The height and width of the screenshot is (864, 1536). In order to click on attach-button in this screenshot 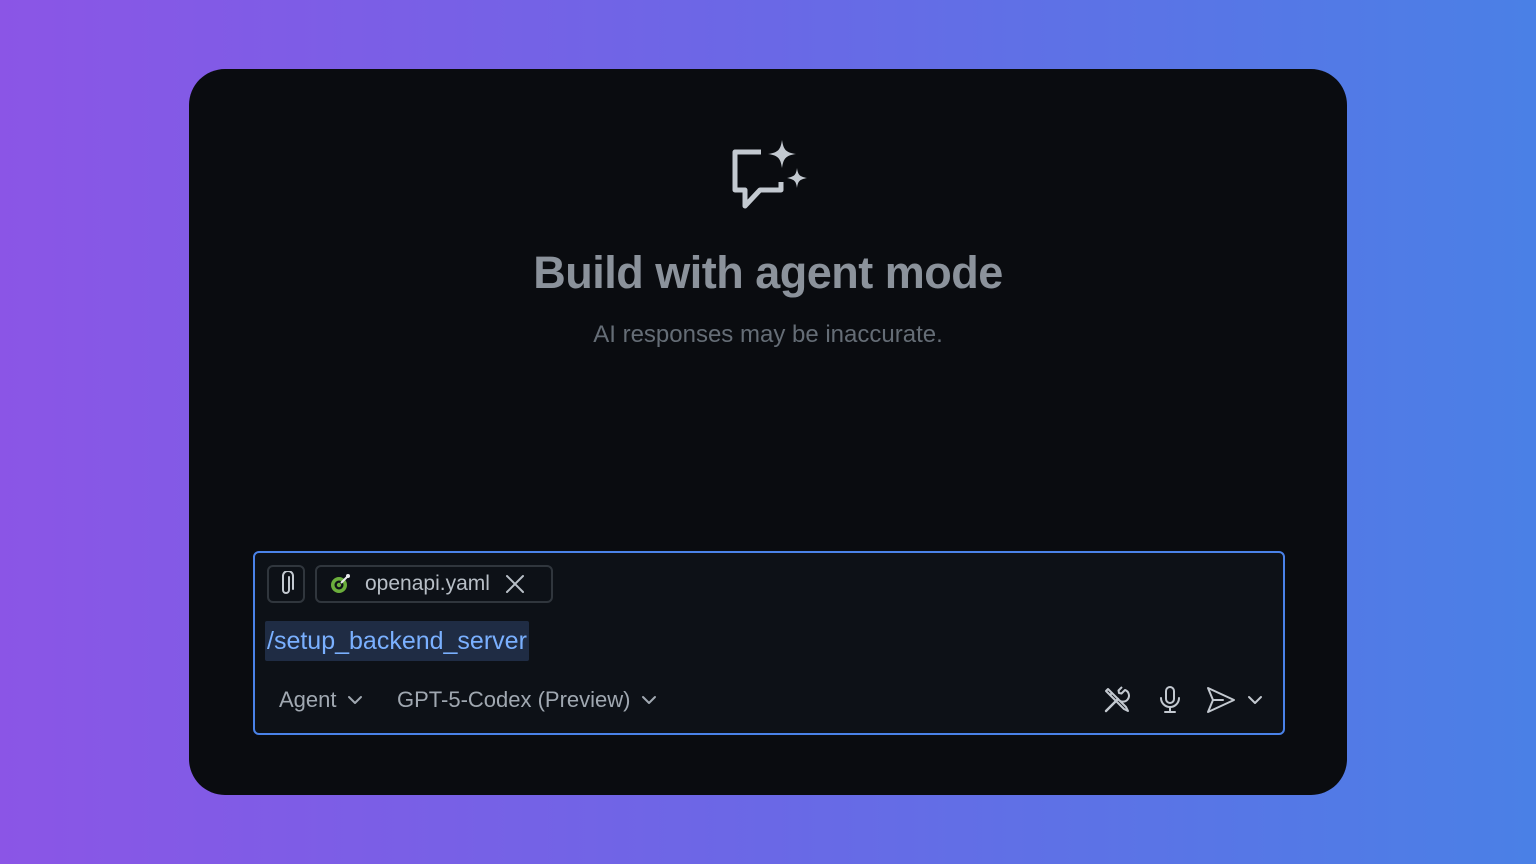, I will do `click(286, 584)`.